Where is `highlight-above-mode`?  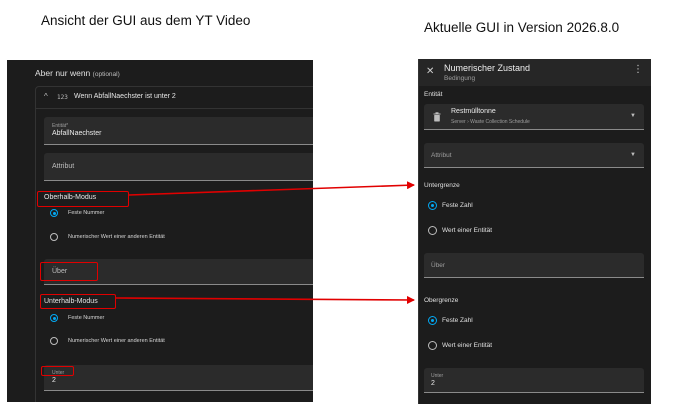
highlight-above-mode is located at coordinates (83, 199).